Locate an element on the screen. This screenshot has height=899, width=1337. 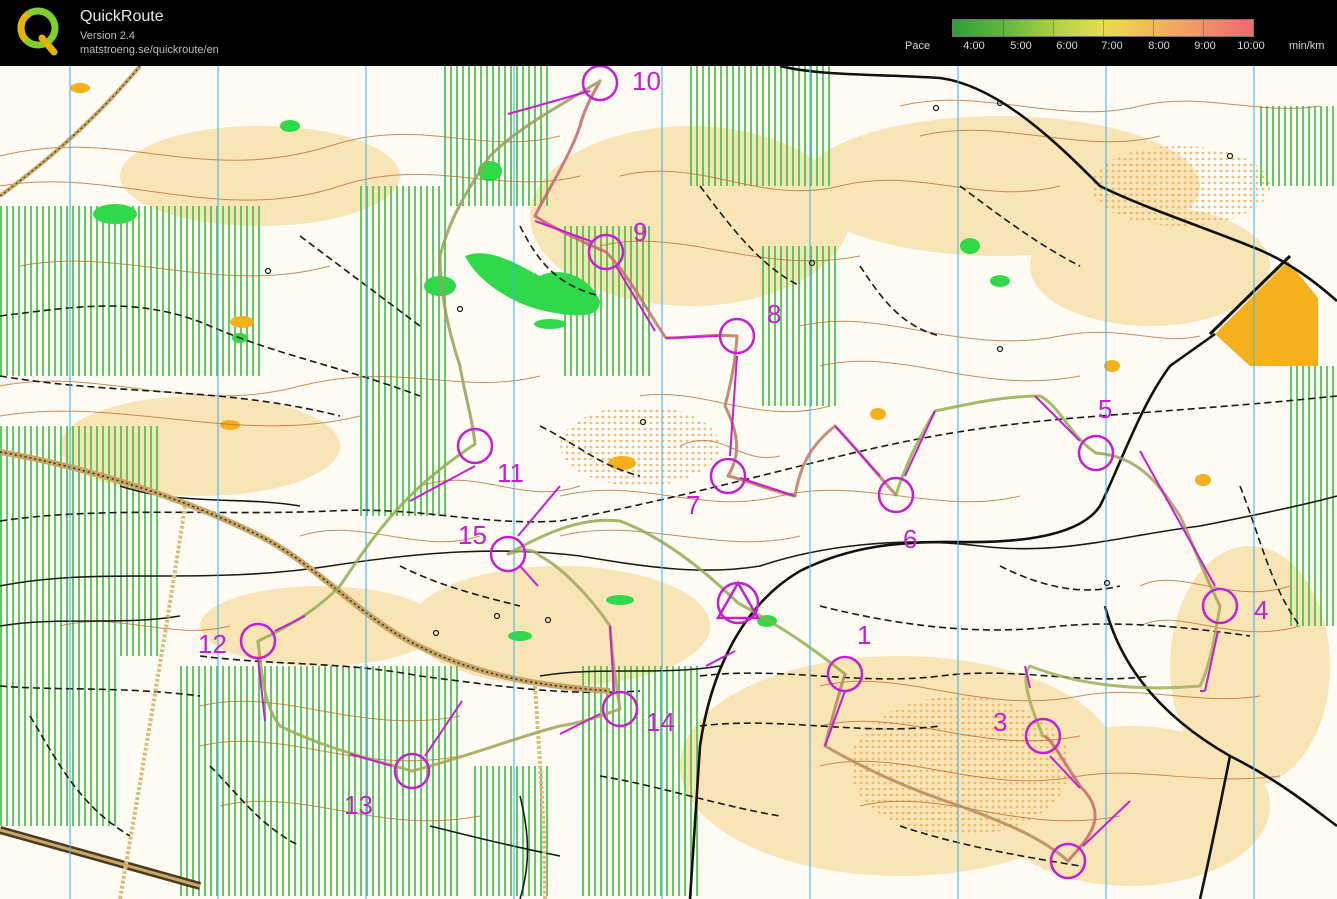
pace-unit: min/km is located at coordinates (1307, 46).